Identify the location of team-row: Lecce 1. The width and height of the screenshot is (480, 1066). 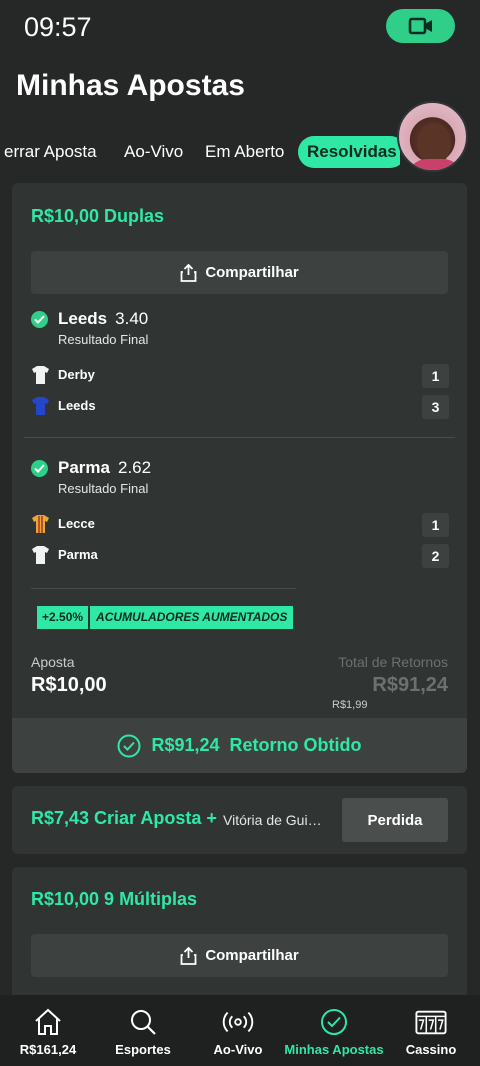
(240, 525).